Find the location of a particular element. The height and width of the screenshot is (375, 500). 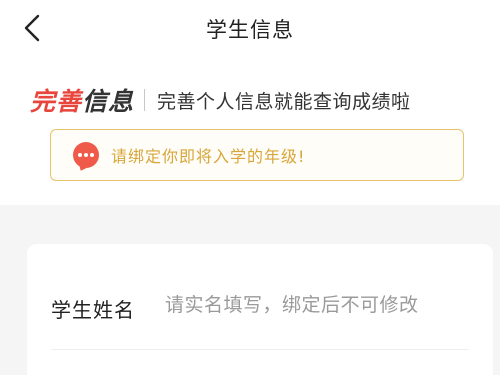

brand-text-dark: 信息 is located at coordinates (108, 101).